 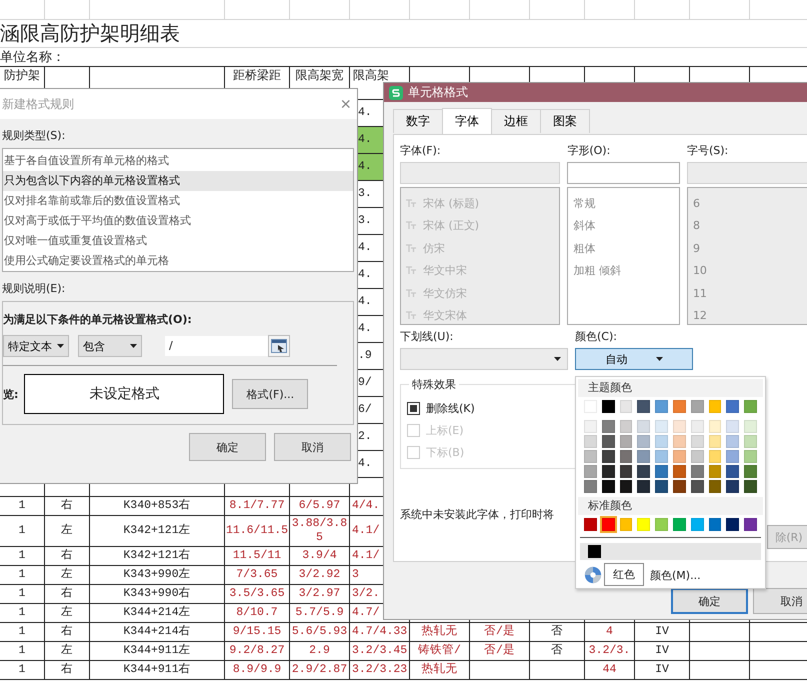 I want to click on list-item: 常规, so click(x=584, y=203).